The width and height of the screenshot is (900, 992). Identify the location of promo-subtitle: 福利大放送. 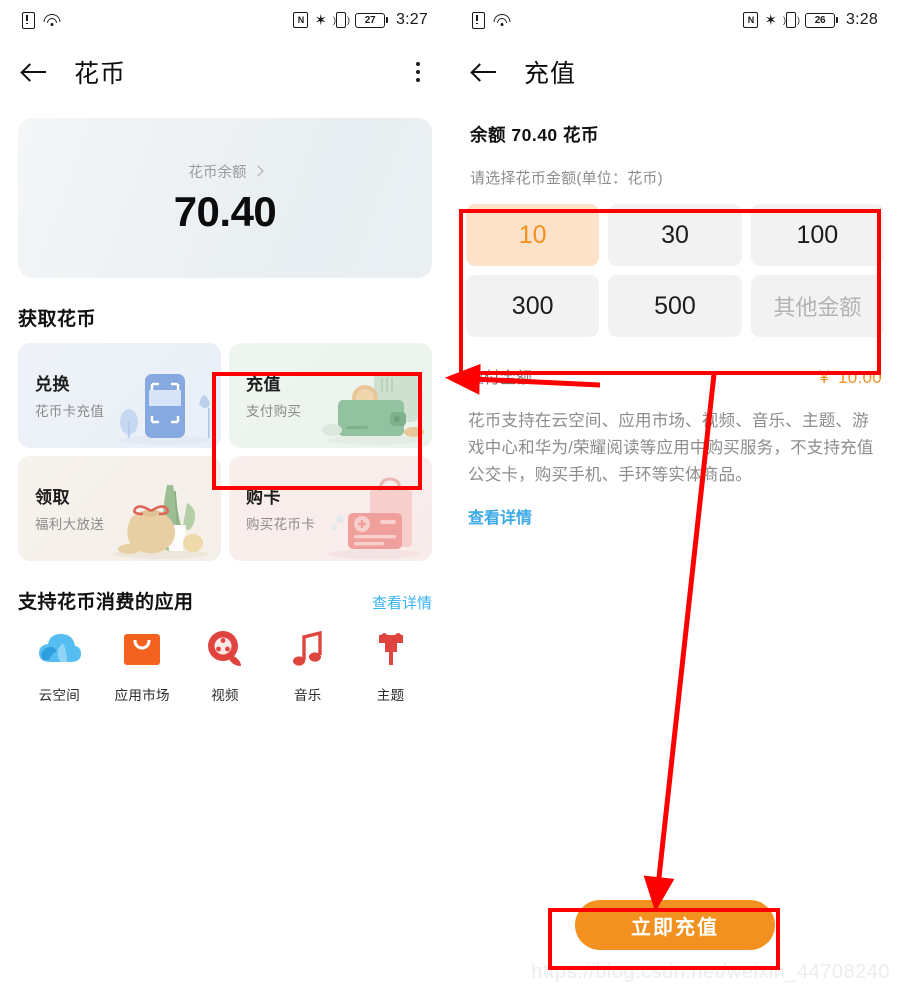
(69, 524).